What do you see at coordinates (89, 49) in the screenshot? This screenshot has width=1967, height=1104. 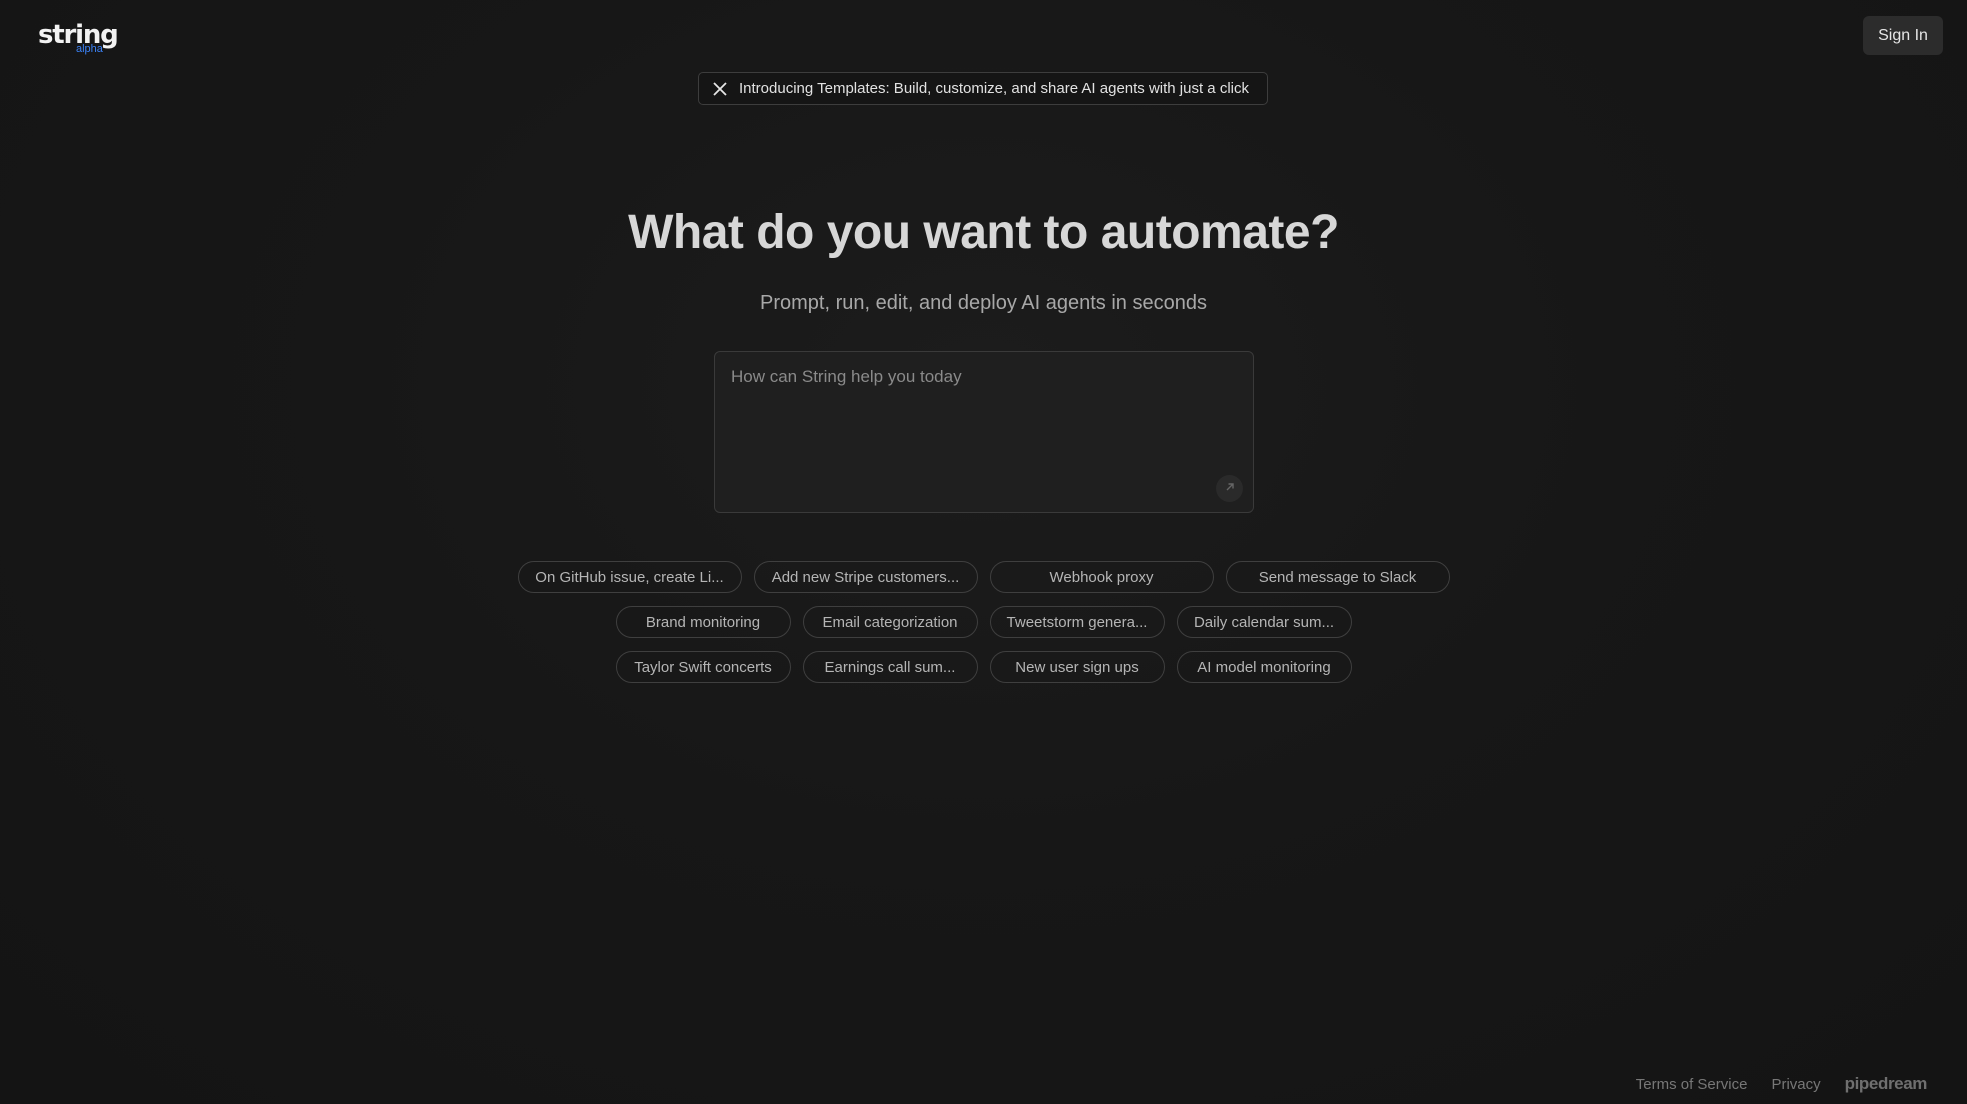 I see `logo-alpha-badge: alpha` at bounding box center [89, 49].